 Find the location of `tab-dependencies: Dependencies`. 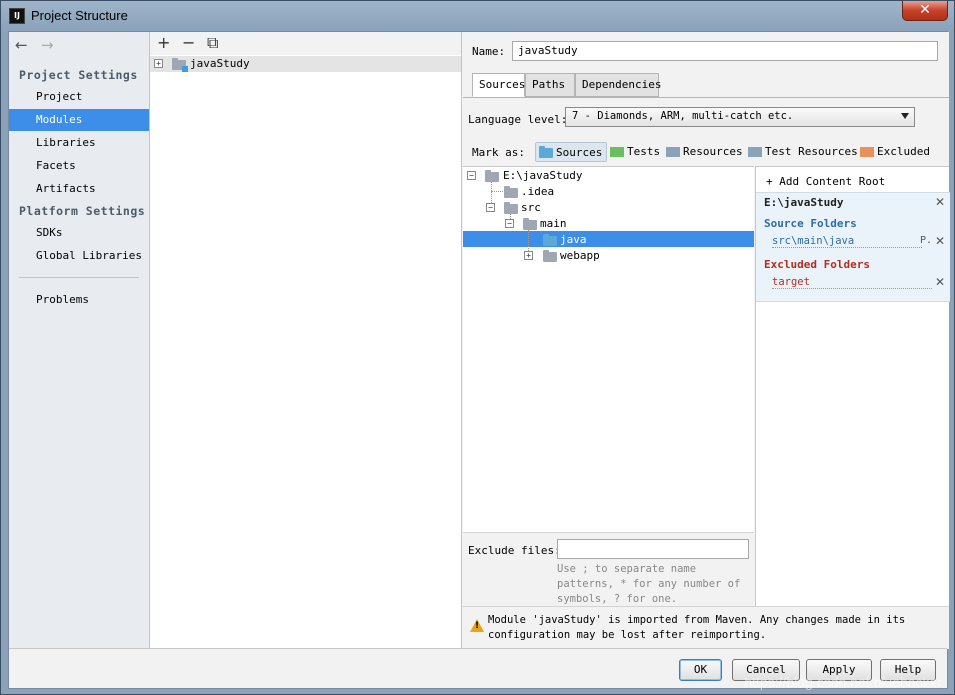

tab-dependencies: Dependencies is located at coordinates (618, 85).